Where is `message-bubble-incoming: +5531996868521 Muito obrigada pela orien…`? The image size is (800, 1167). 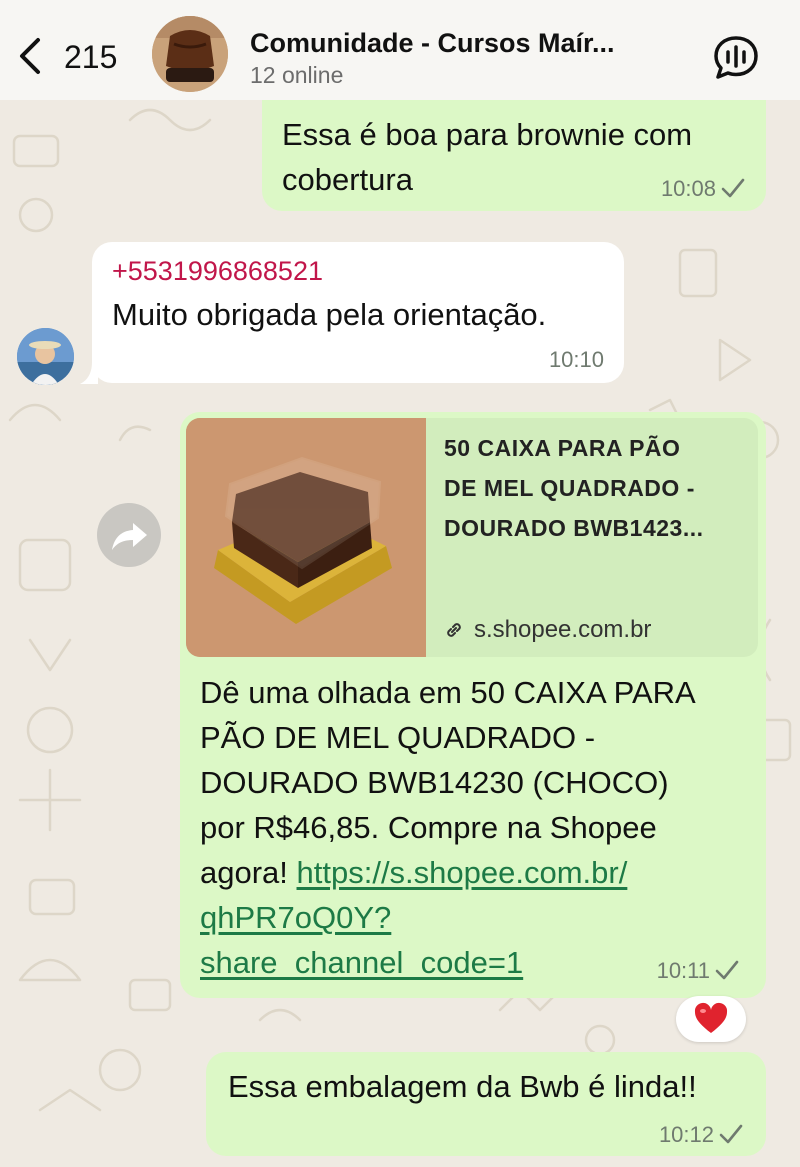
message-bubble-incoming: +5531996868521 Muito obrigada pela orien… is located at coordinates (358, 312).